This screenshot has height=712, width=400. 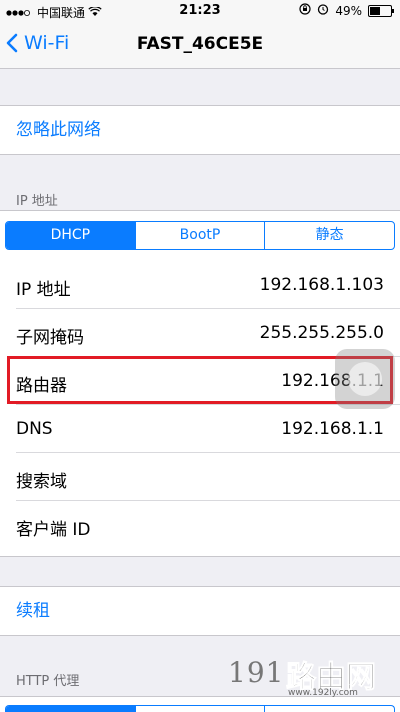 I want to click on proxy-segment-manual, so click(x=200, y=709).